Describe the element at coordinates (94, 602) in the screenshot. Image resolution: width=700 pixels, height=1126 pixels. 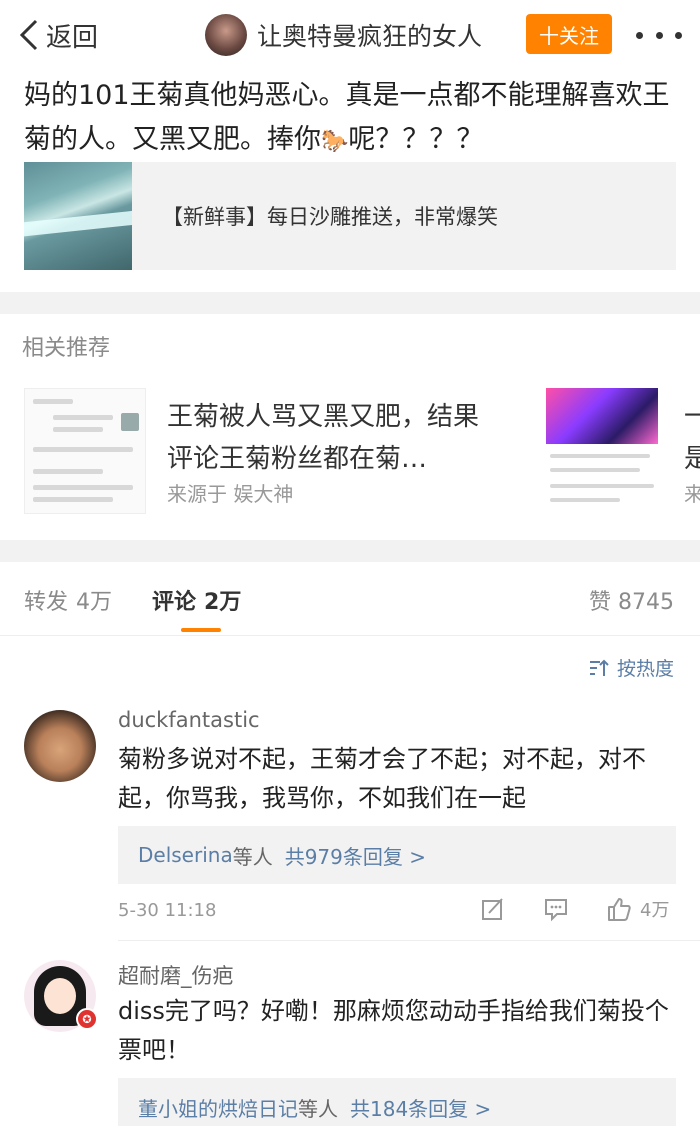
I see `tab-repost-count: 4万` at that location.